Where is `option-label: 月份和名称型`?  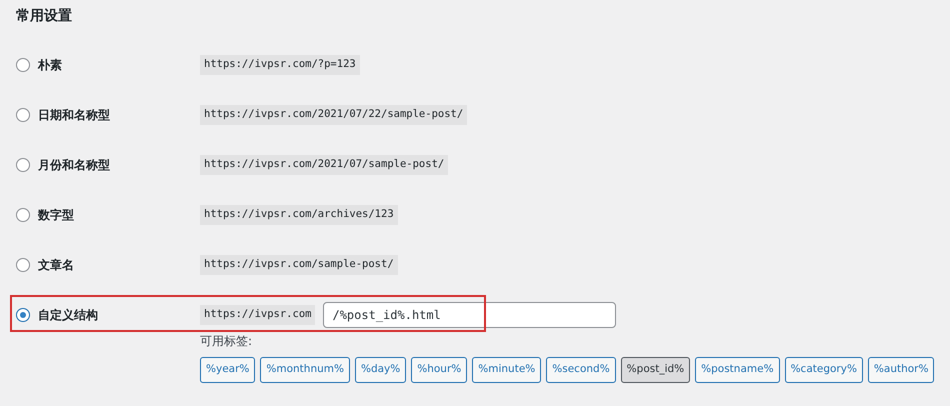
option-label: 月份和名称型 is located at coordinates (74, 165).